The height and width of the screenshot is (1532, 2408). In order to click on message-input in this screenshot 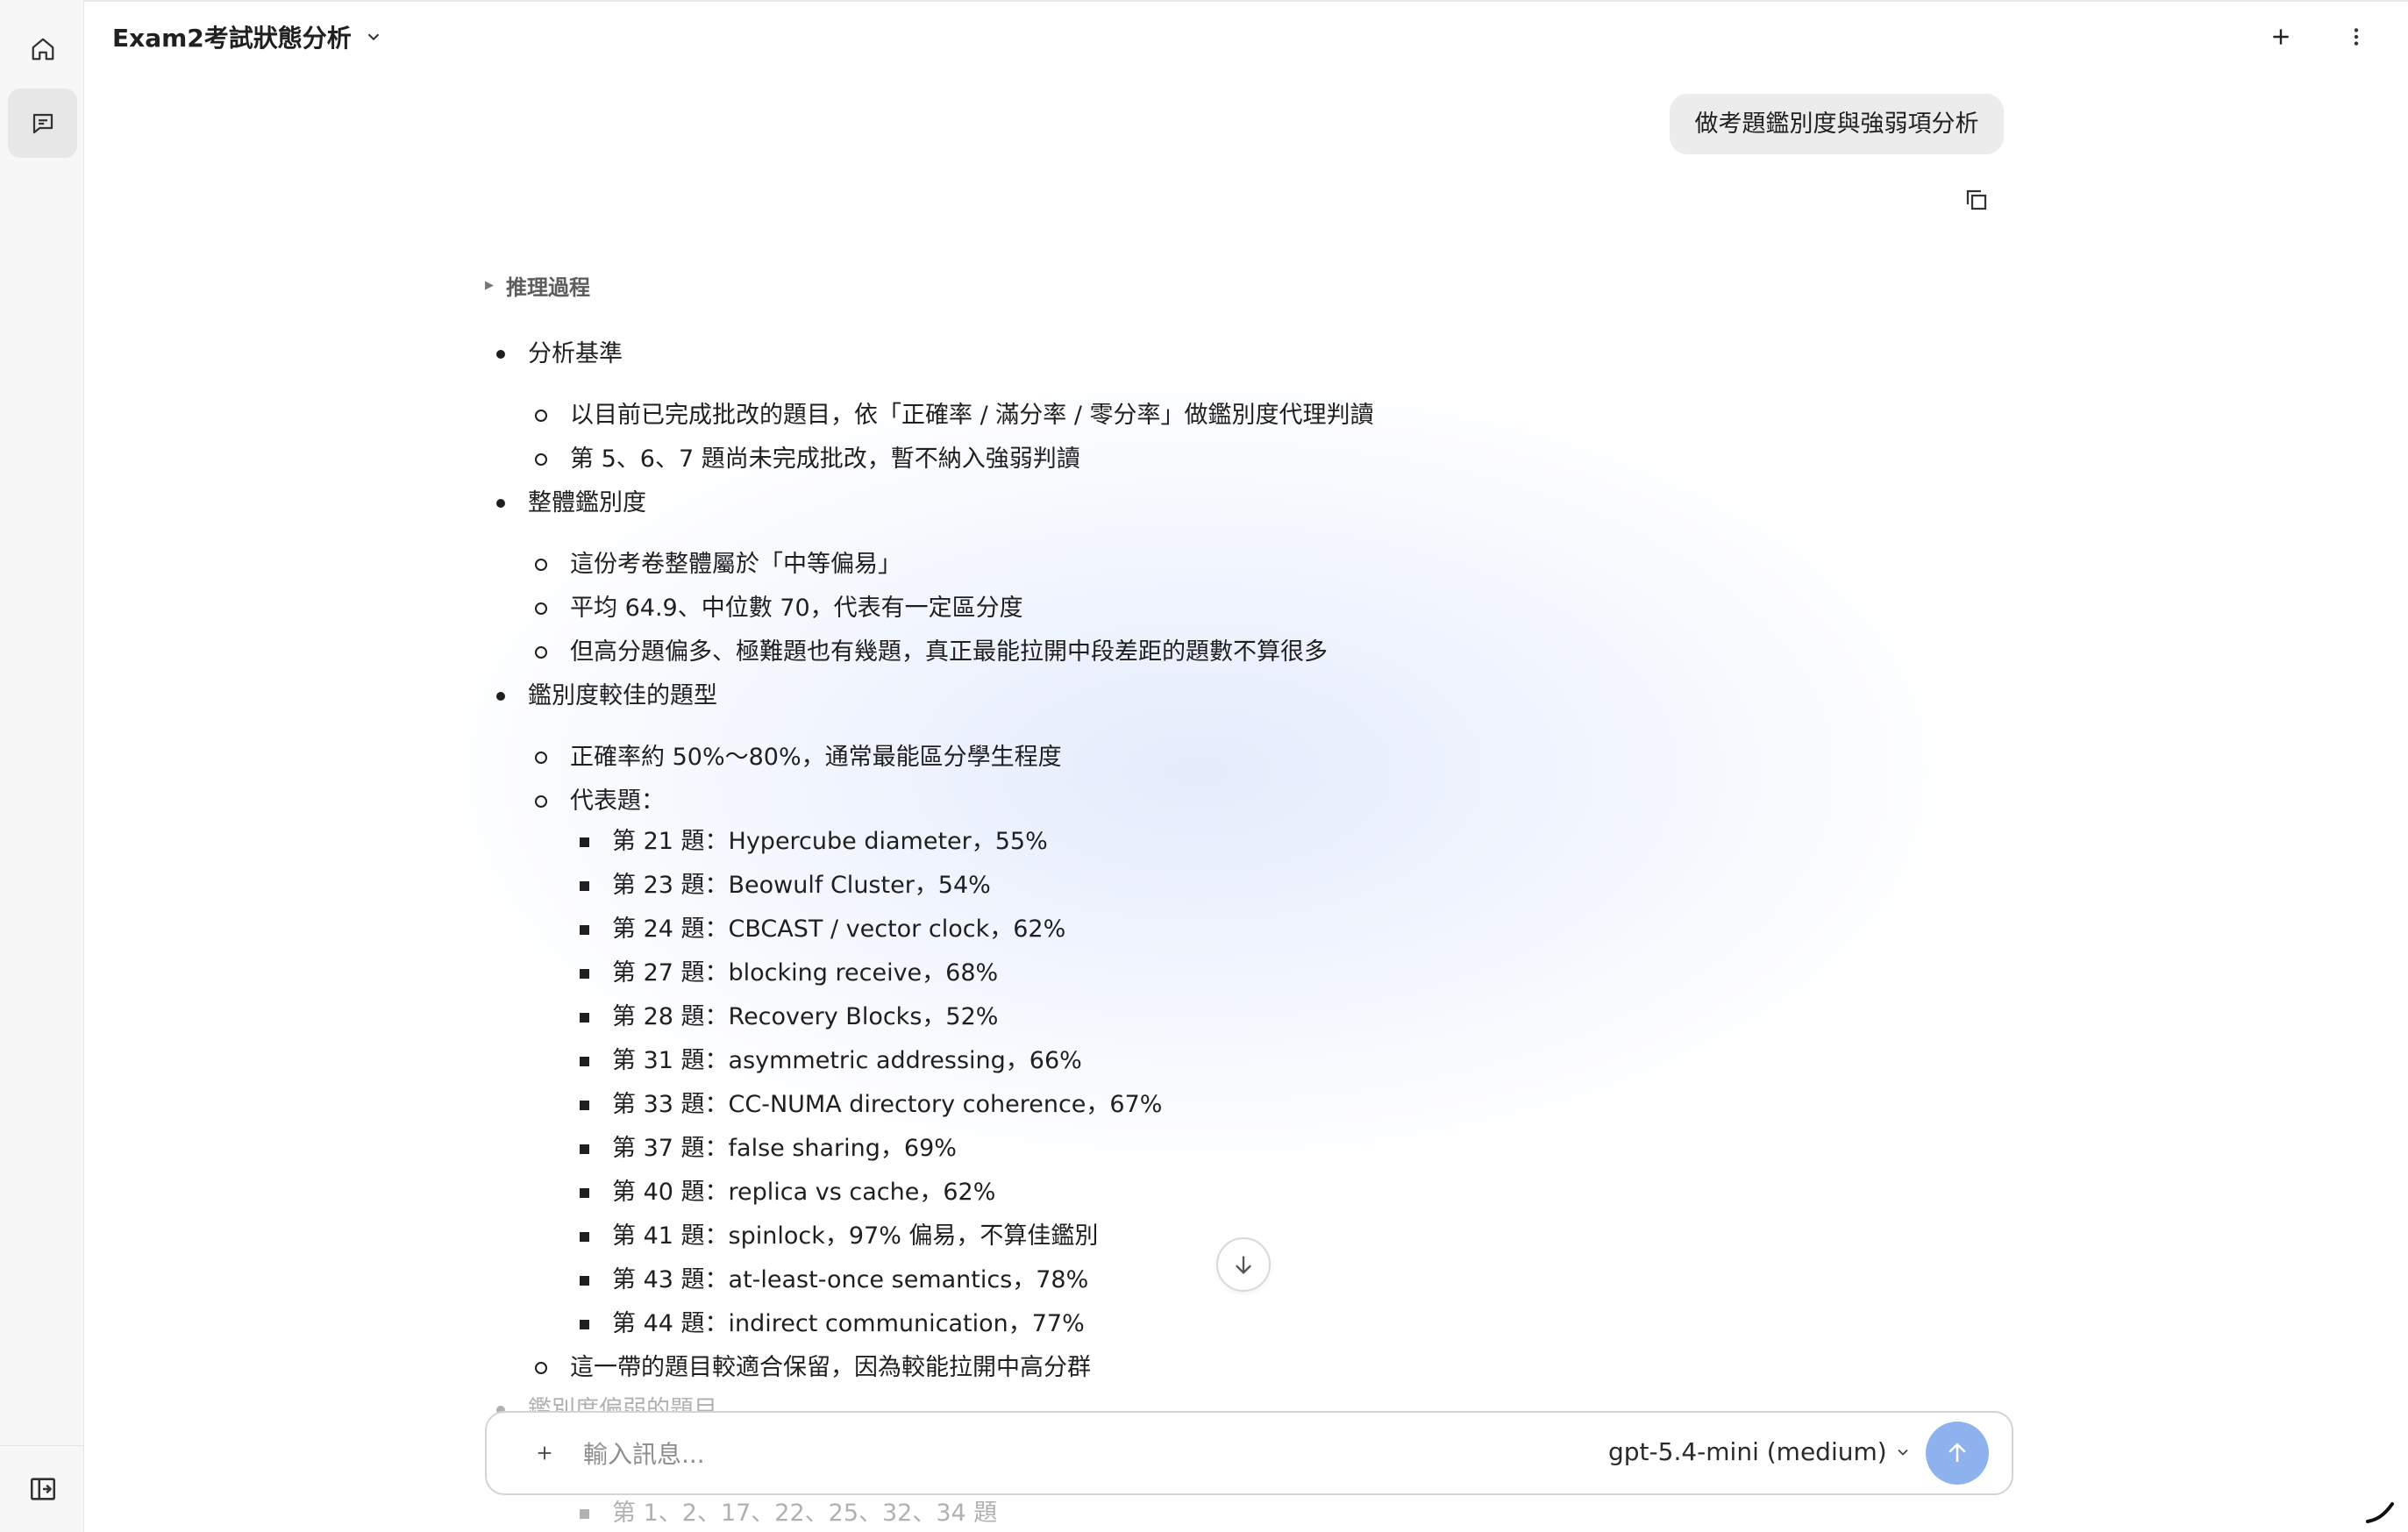, I will do `click(1083, 1454)`.